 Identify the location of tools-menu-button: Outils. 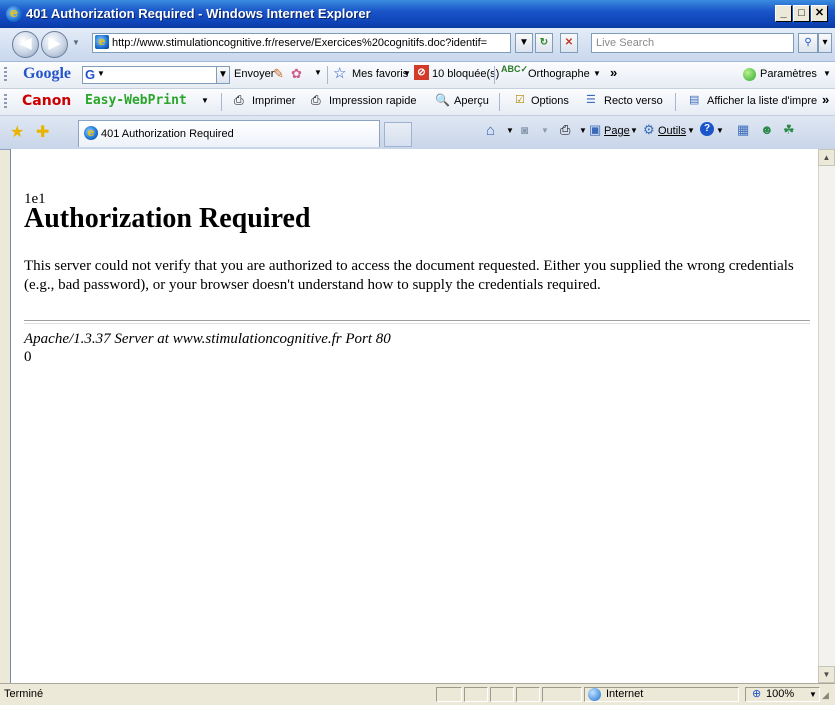
(672, 131).